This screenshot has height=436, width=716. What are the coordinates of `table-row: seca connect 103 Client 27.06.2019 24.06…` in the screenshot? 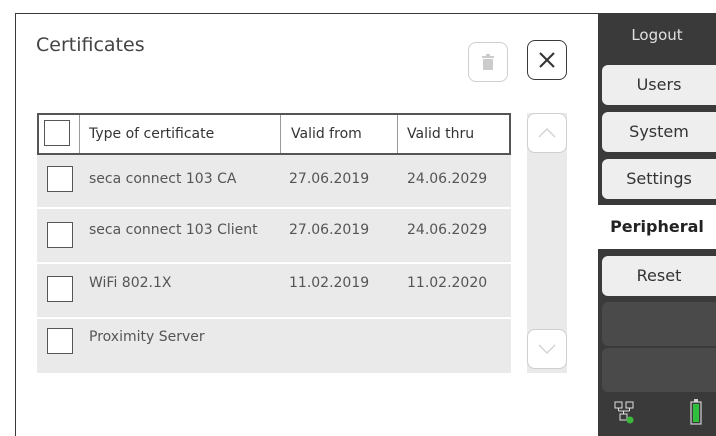 It's located at (274, 235).